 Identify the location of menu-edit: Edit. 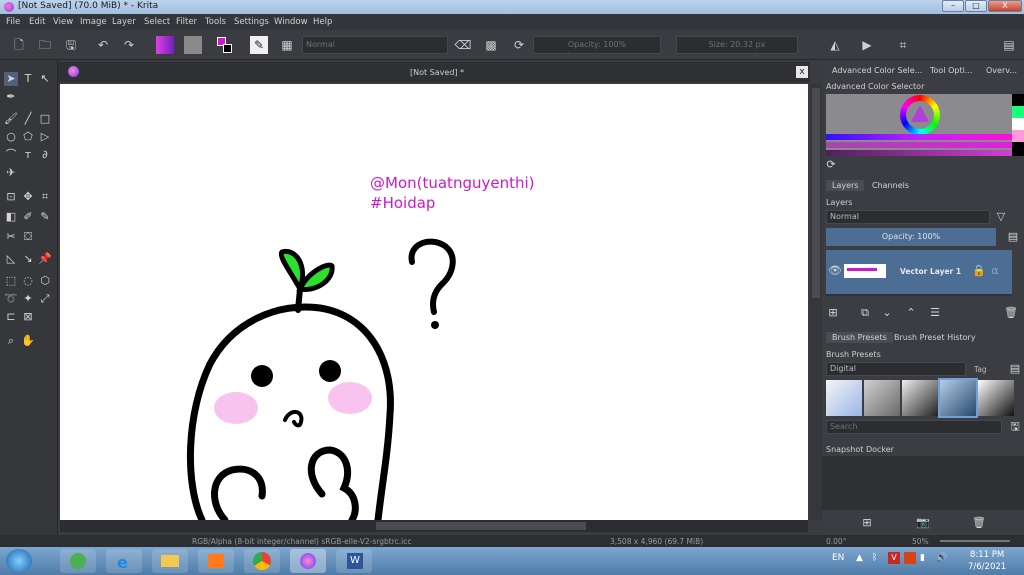
(37, 22).